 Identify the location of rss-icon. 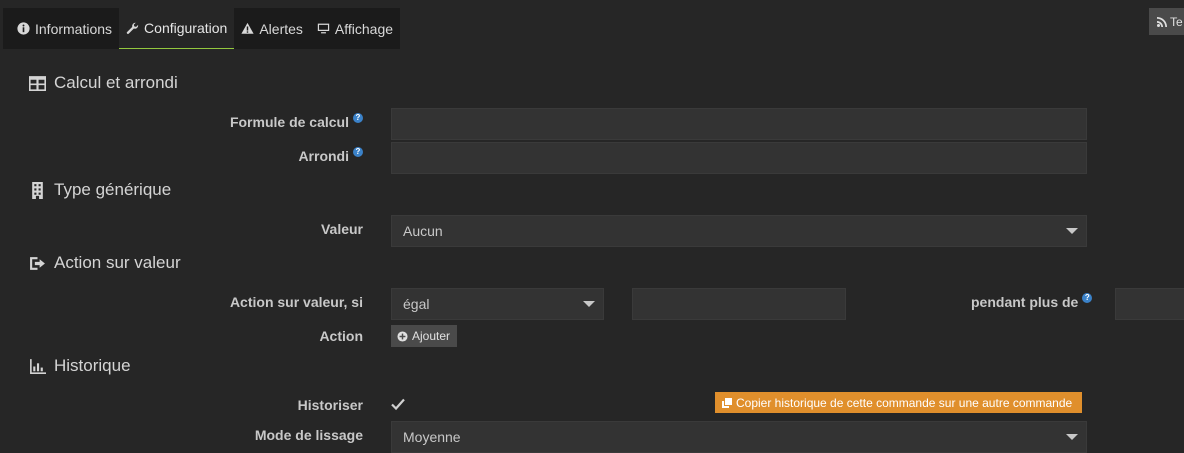
(1162, 21).